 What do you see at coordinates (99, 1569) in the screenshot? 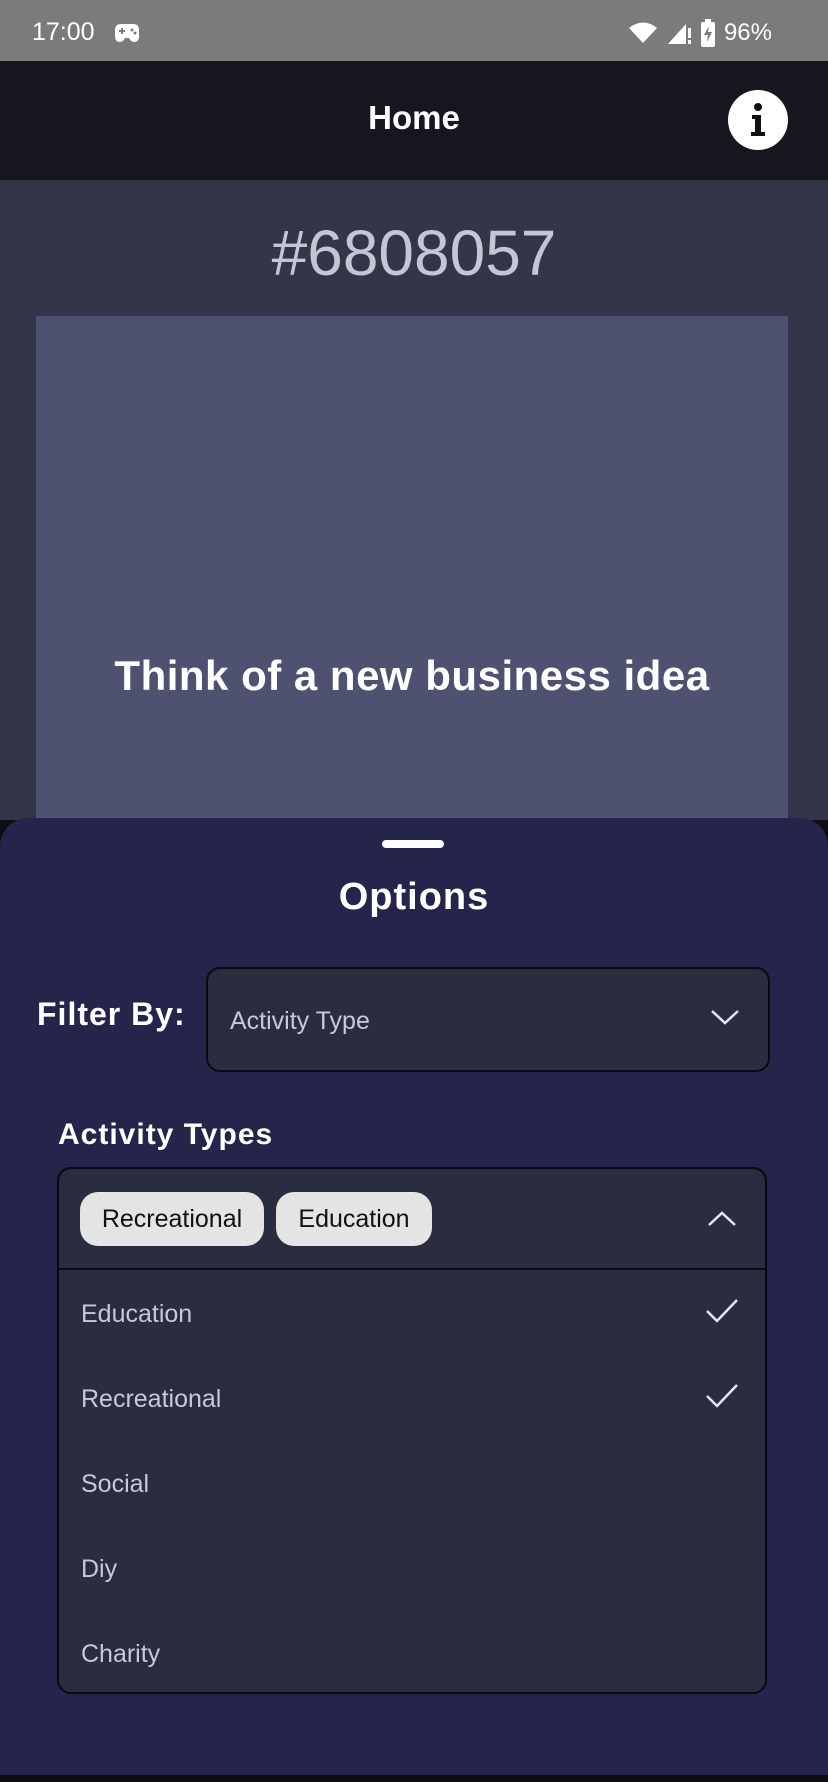
I see `option-label: Diy` at bounding box center [99, 1569].